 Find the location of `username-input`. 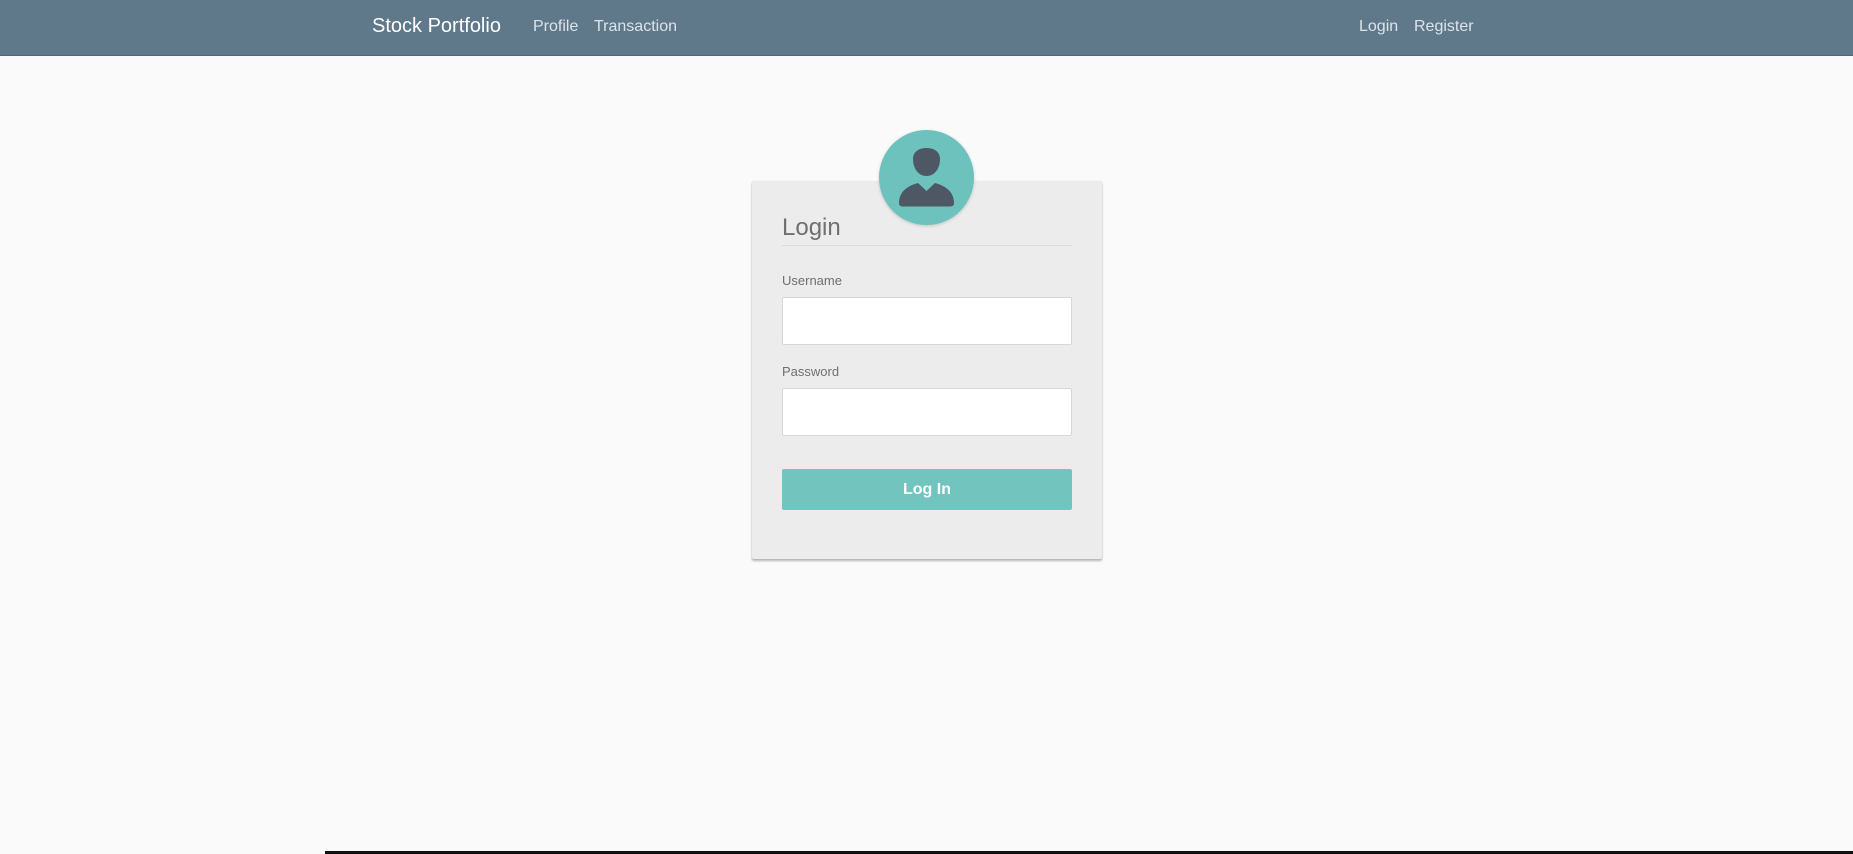

username-input is located at coordinates (927, 321).